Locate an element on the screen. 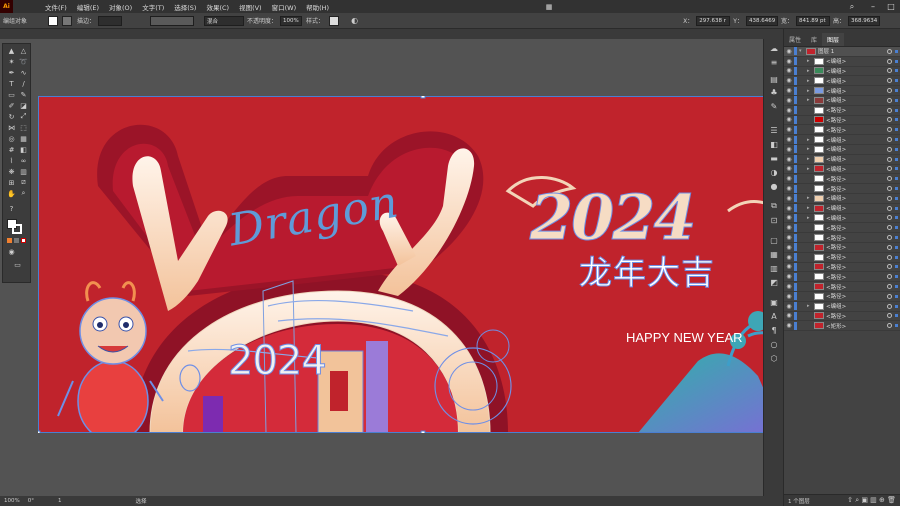 The width and height of the screenshot is (900, 506). column-graph-icon: ▥ is located at coordinates (23, 171).